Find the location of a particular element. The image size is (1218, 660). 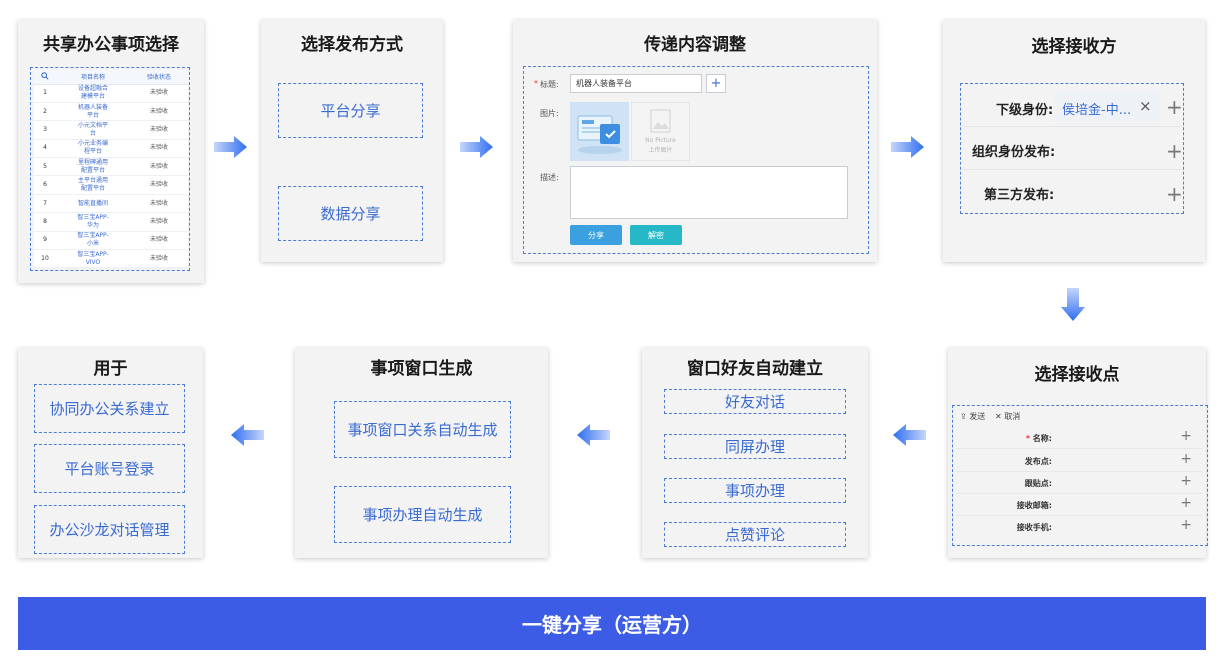

option-like-comment: 点赞评论 is located at coordinates (755, 534).